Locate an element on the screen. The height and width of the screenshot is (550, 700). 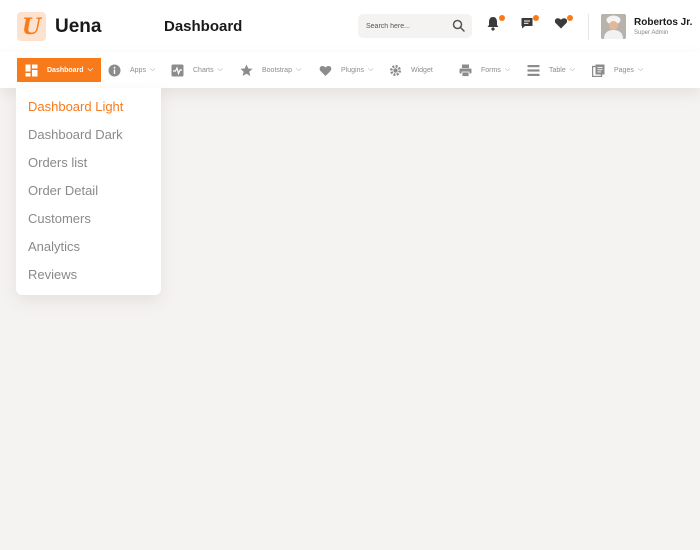
nav-label: Pages is located at coordinates (624, 70).